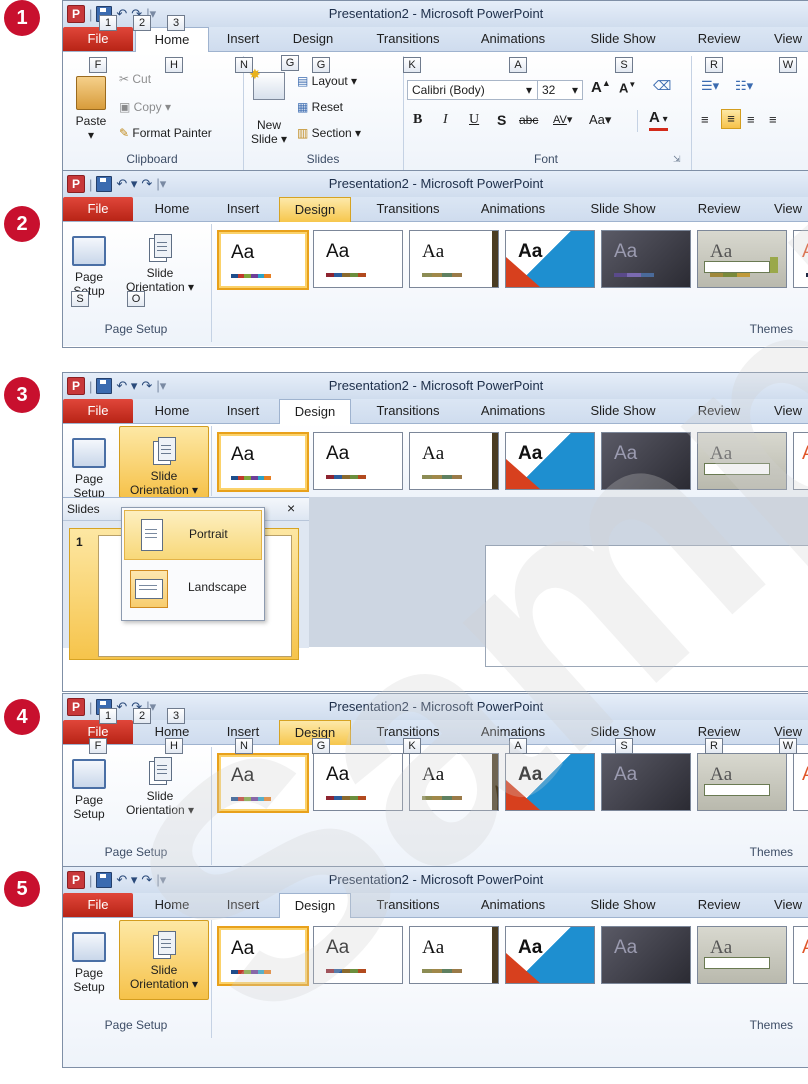 The width and height of the screenshot is (808, 1084). I want to click on underline-button: U, so click(474, 120).